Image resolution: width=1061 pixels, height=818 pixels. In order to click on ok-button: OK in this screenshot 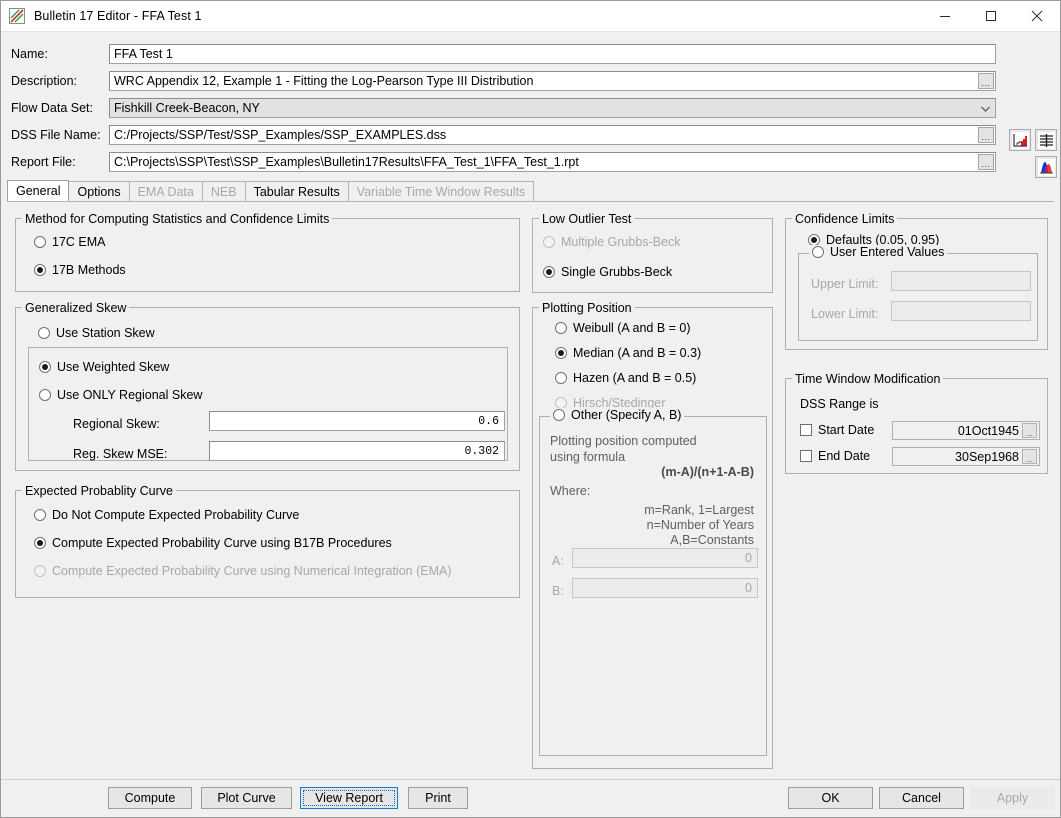, I will do `click(830, 798)`.